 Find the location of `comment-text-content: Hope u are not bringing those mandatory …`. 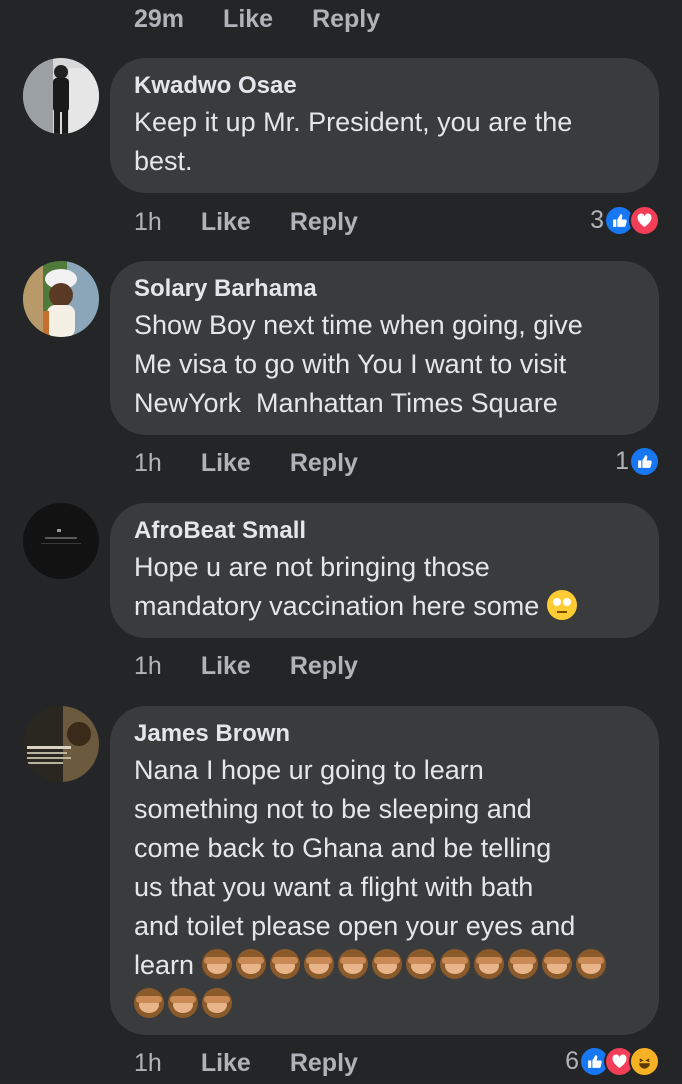

comment-text-content: Hope u are not bringing those mandatory … is located at coordinates (337, 586).